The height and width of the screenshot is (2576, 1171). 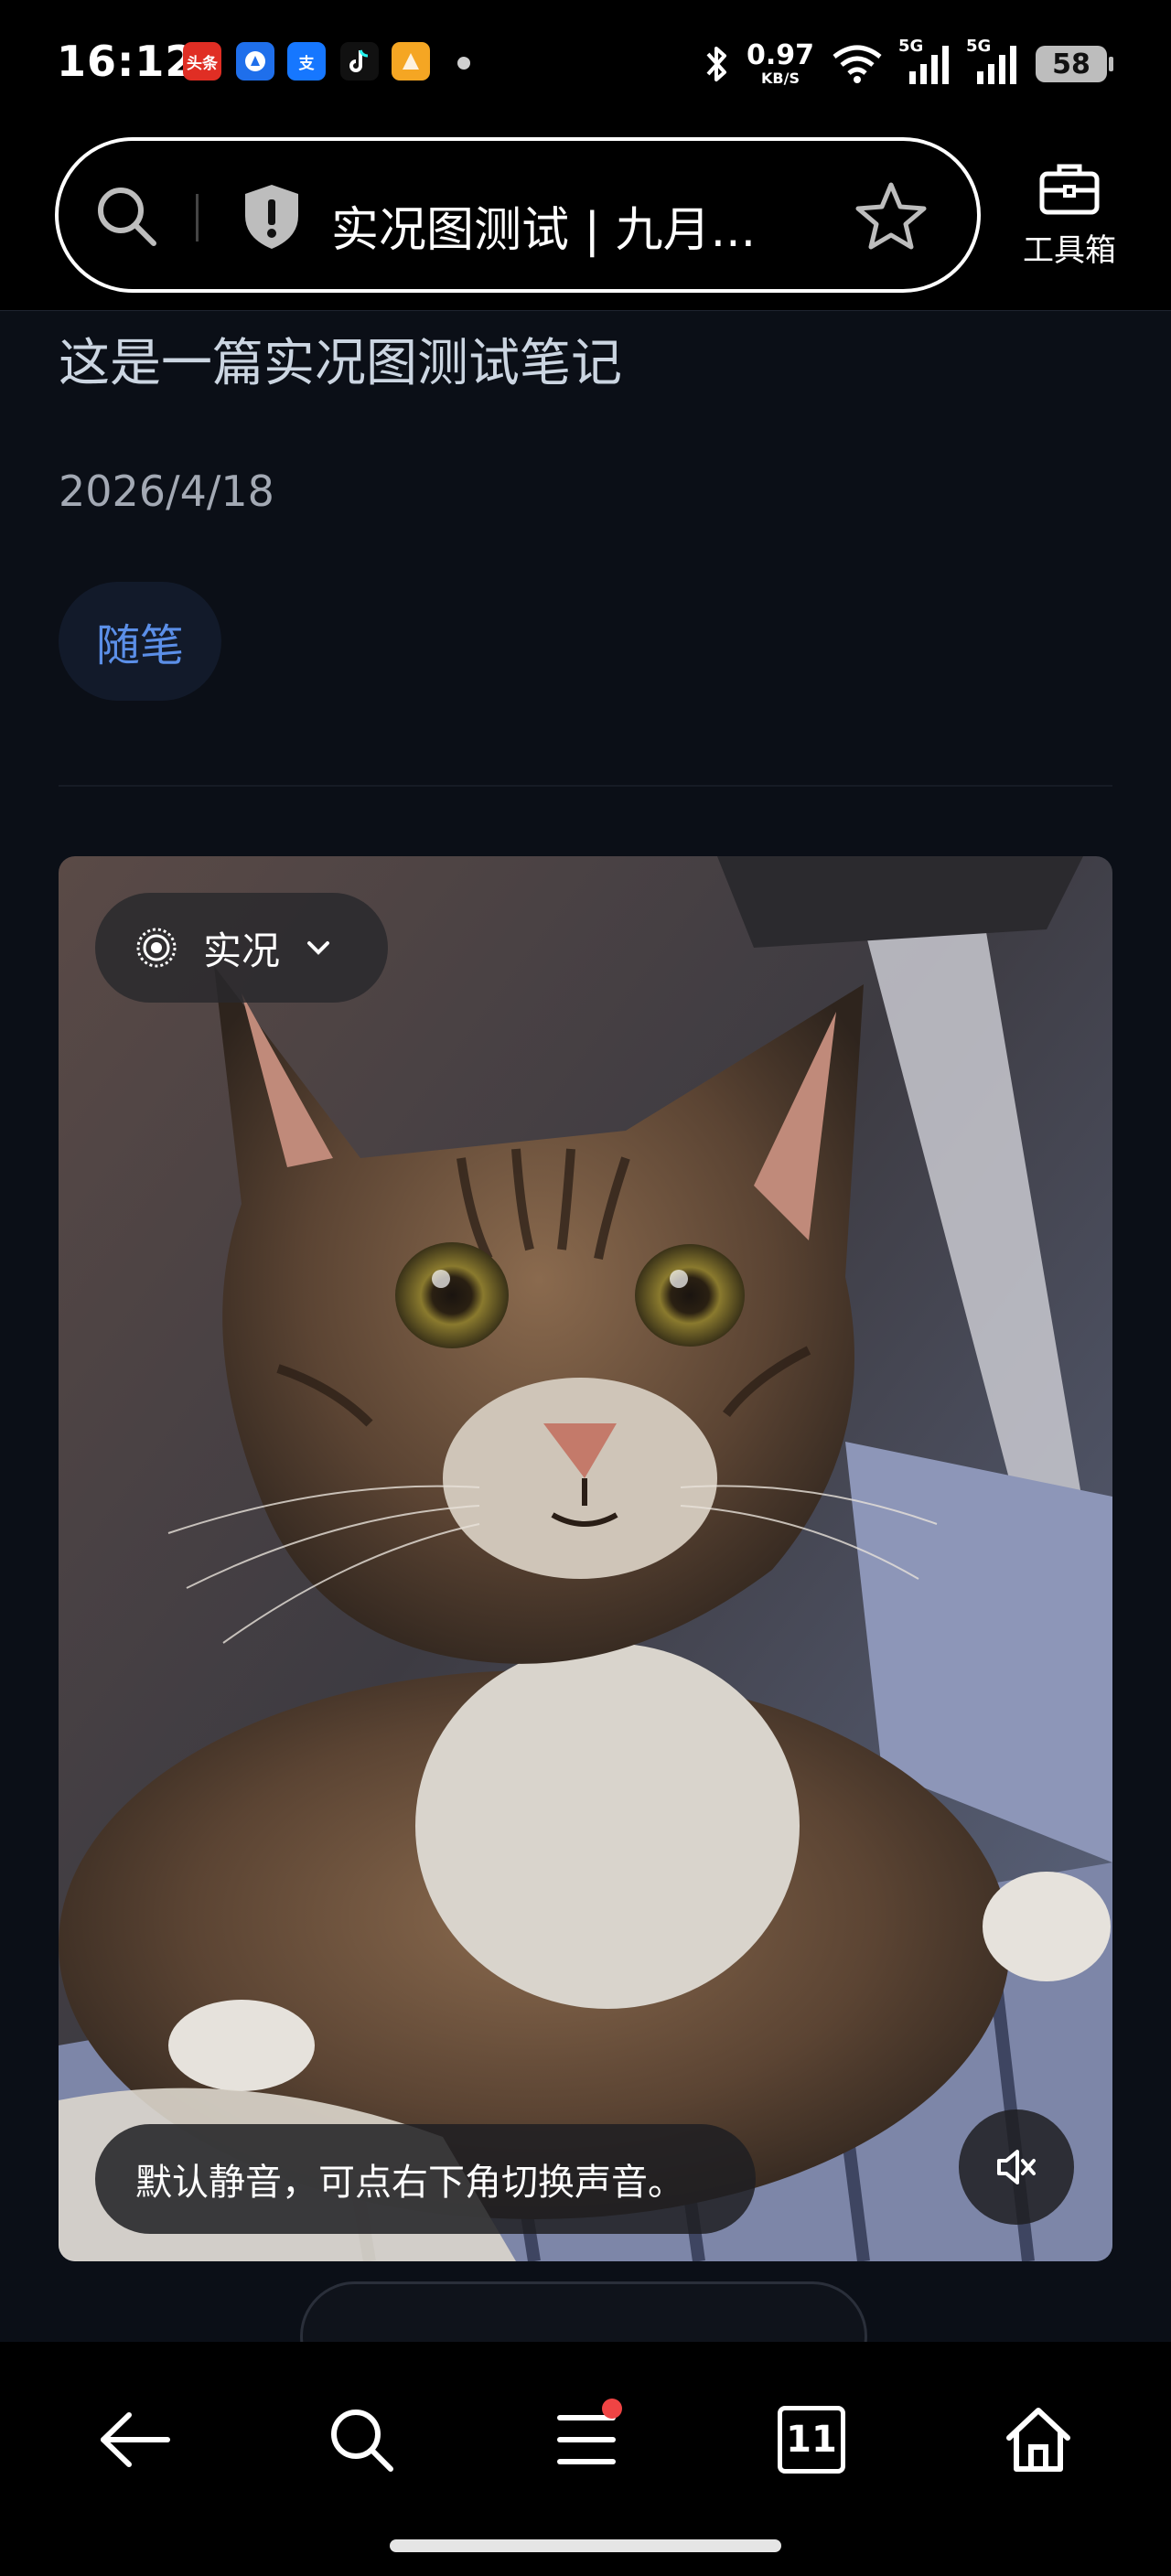 I want to click on status-time: 16:12, so click(x=126, y=62).